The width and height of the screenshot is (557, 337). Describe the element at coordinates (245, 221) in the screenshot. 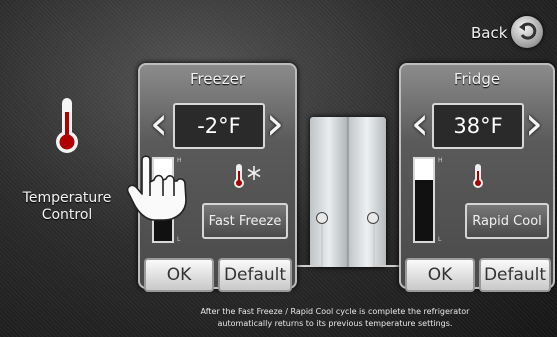

I see `fast-freeze-button: Fast Freeze` at that location.